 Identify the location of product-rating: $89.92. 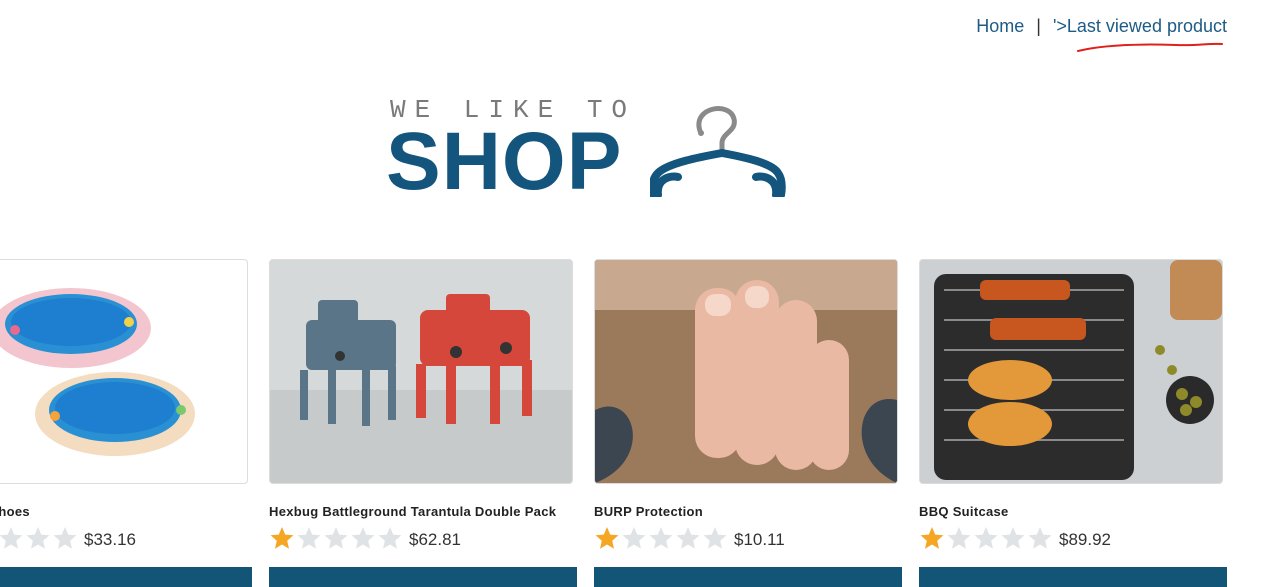
(1072, 538).